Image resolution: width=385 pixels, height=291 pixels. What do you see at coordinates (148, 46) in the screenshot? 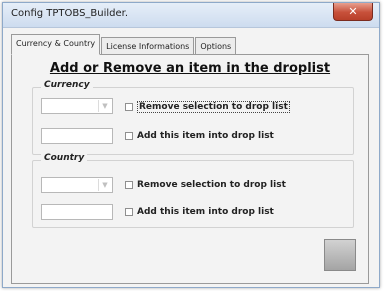
I see `tab-license-informations: License Informations` at bounding box center [148, 46].